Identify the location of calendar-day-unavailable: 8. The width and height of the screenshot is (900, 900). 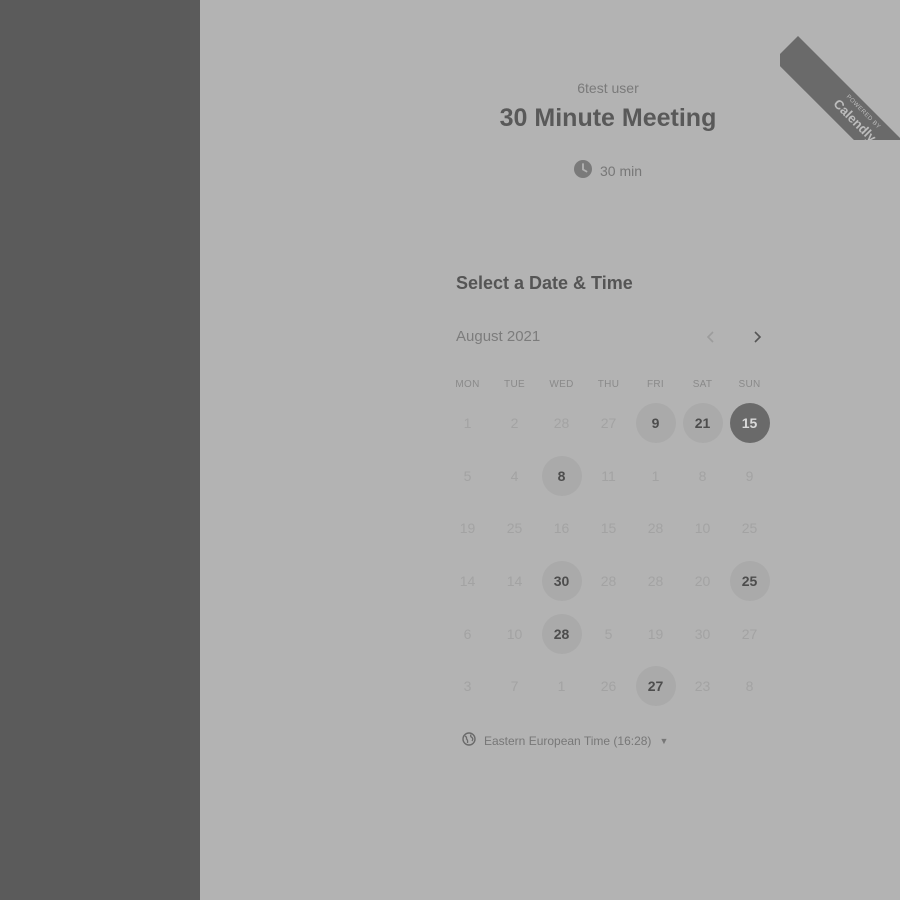
(749, 686).